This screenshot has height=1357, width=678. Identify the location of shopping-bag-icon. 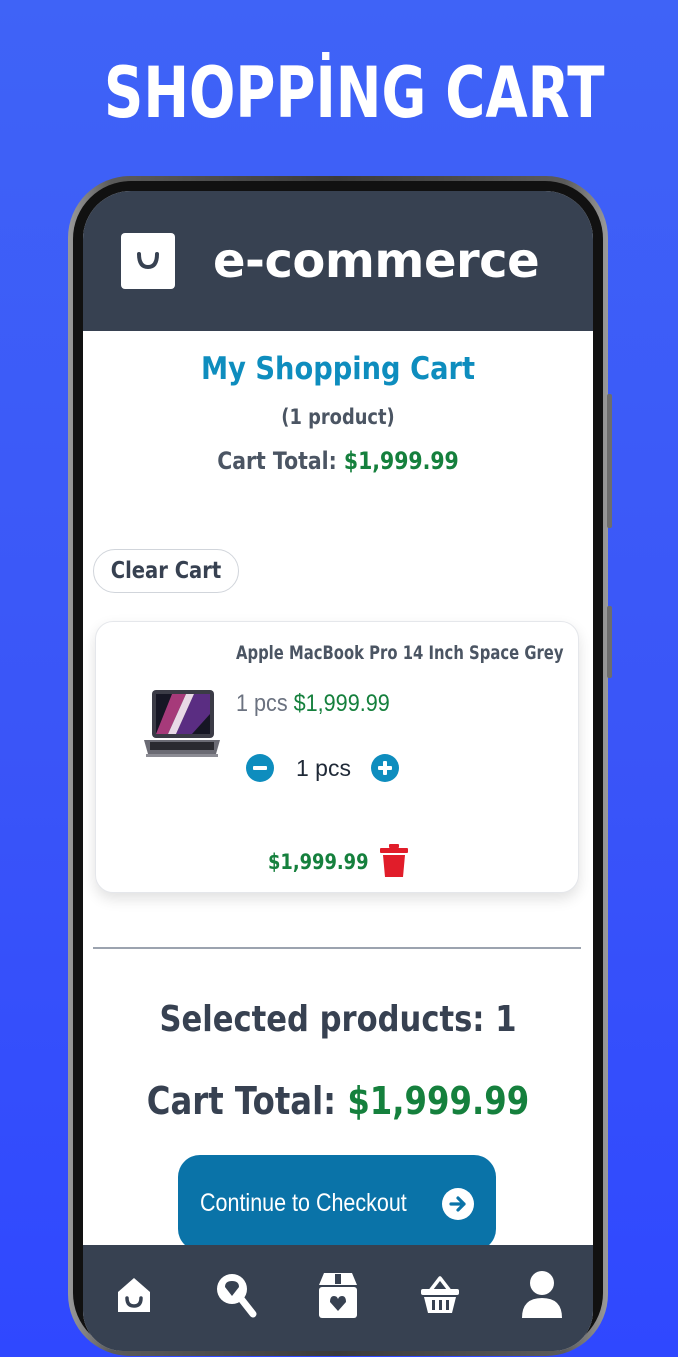
(148, 261).